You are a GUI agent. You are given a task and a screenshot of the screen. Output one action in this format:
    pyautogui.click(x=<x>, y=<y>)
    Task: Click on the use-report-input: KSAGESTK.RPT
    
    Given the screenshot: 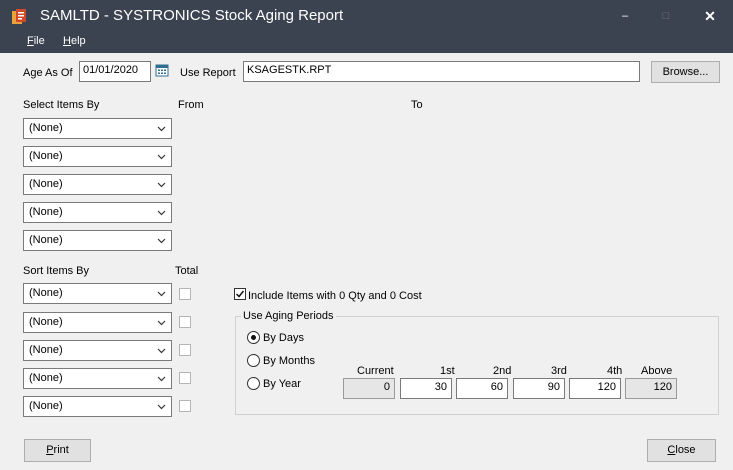 What is the action you would take?
    pyautogui.click(x=441, y=71)
    